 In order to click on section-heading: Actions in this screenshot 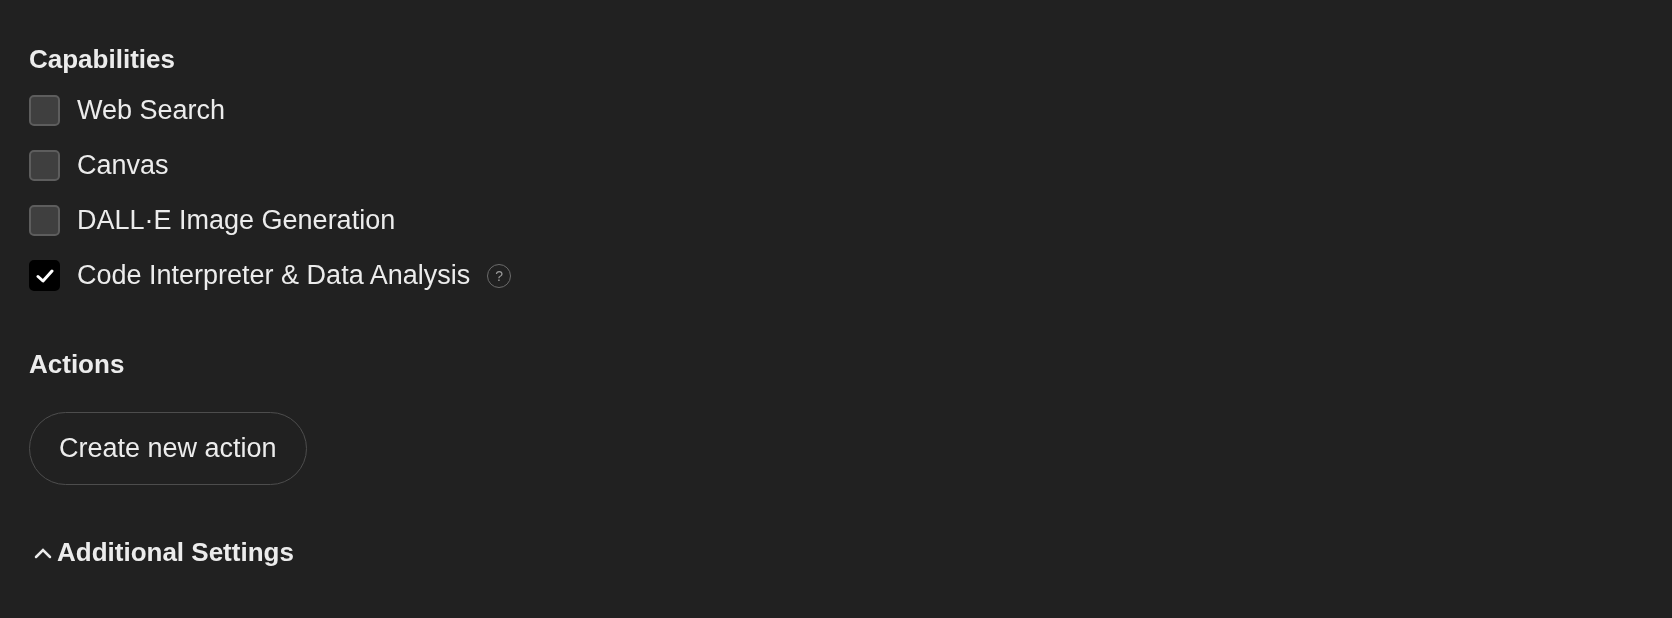, I will do `click(77, 364)`.